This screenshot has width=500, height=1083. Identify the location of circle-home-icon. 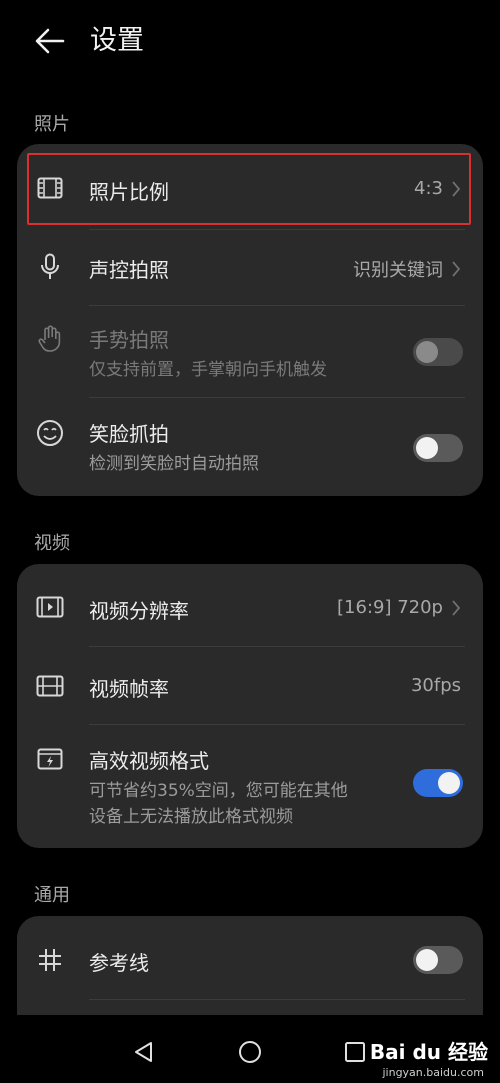
(250, 1052).